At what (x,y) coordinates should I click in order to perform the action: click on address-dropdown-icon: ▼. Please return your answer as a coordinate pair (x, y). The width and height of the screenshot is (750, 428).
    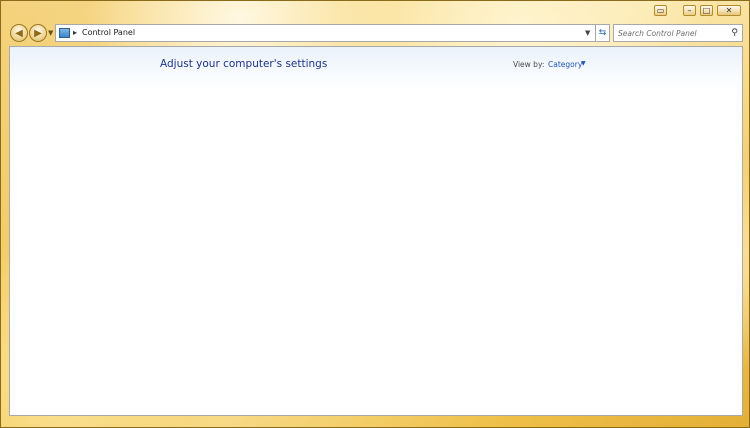
    Looking at the image, I should click on (587, 33).